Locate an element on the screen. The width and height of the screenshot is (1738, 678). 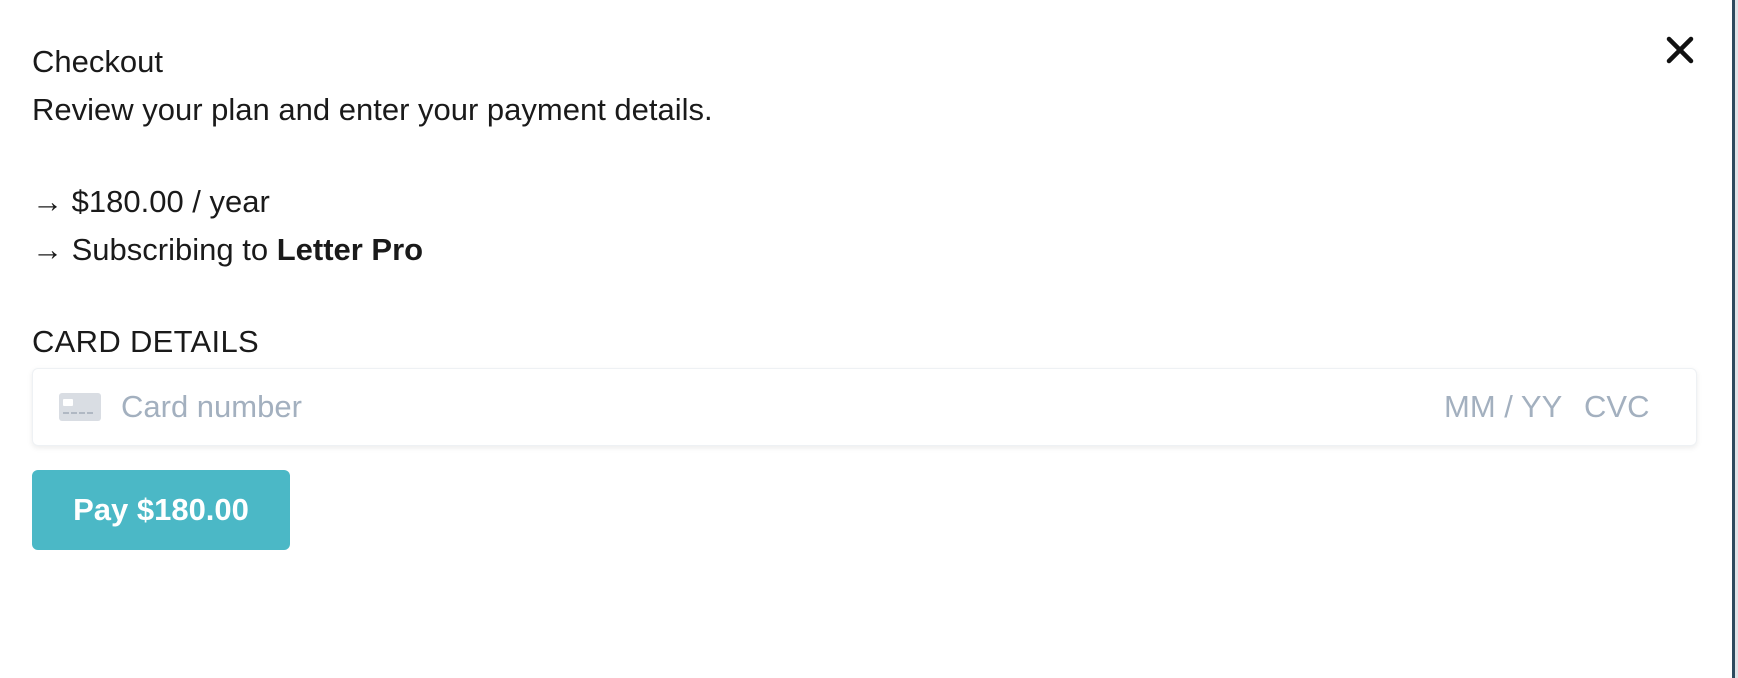
card-details-field is located at coordinates (864, 407).